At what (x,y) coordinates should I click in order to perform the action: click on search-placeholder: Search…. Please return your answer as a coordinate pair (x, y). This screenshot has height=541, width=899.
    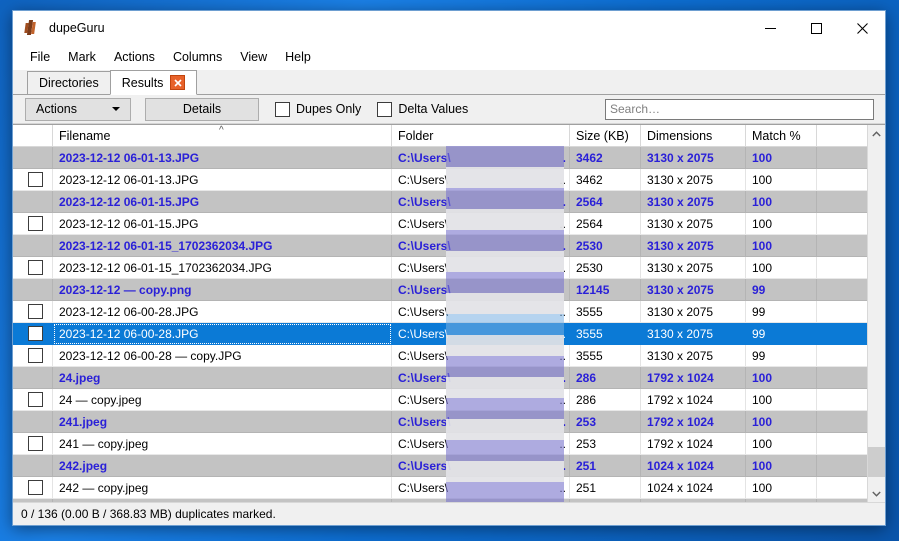
    Looking at the image, I should click on (635, 109).